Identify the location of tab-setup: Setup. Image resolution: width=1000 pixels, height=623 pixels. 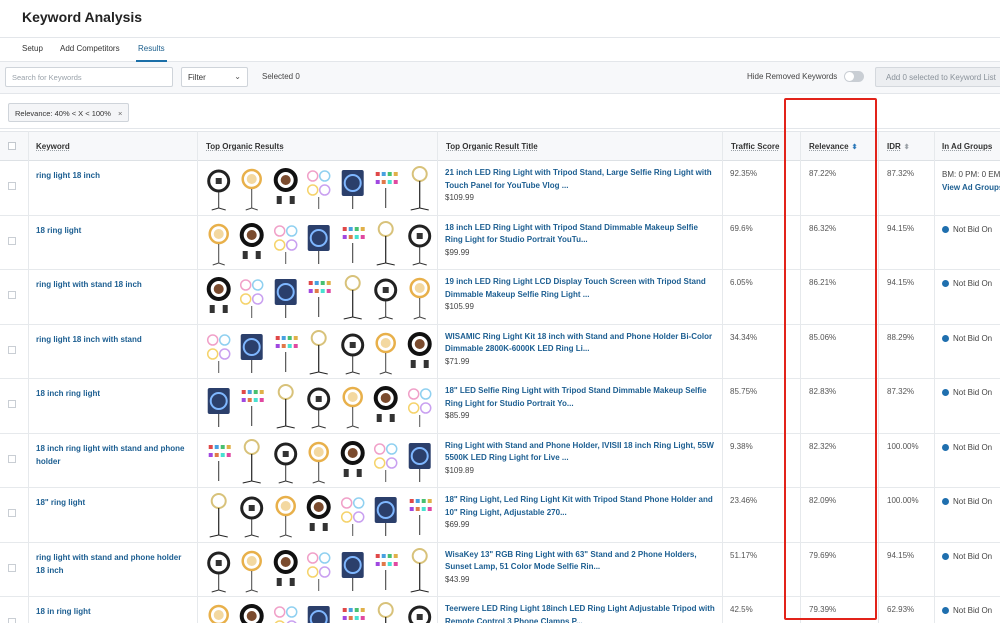
(32, 48).